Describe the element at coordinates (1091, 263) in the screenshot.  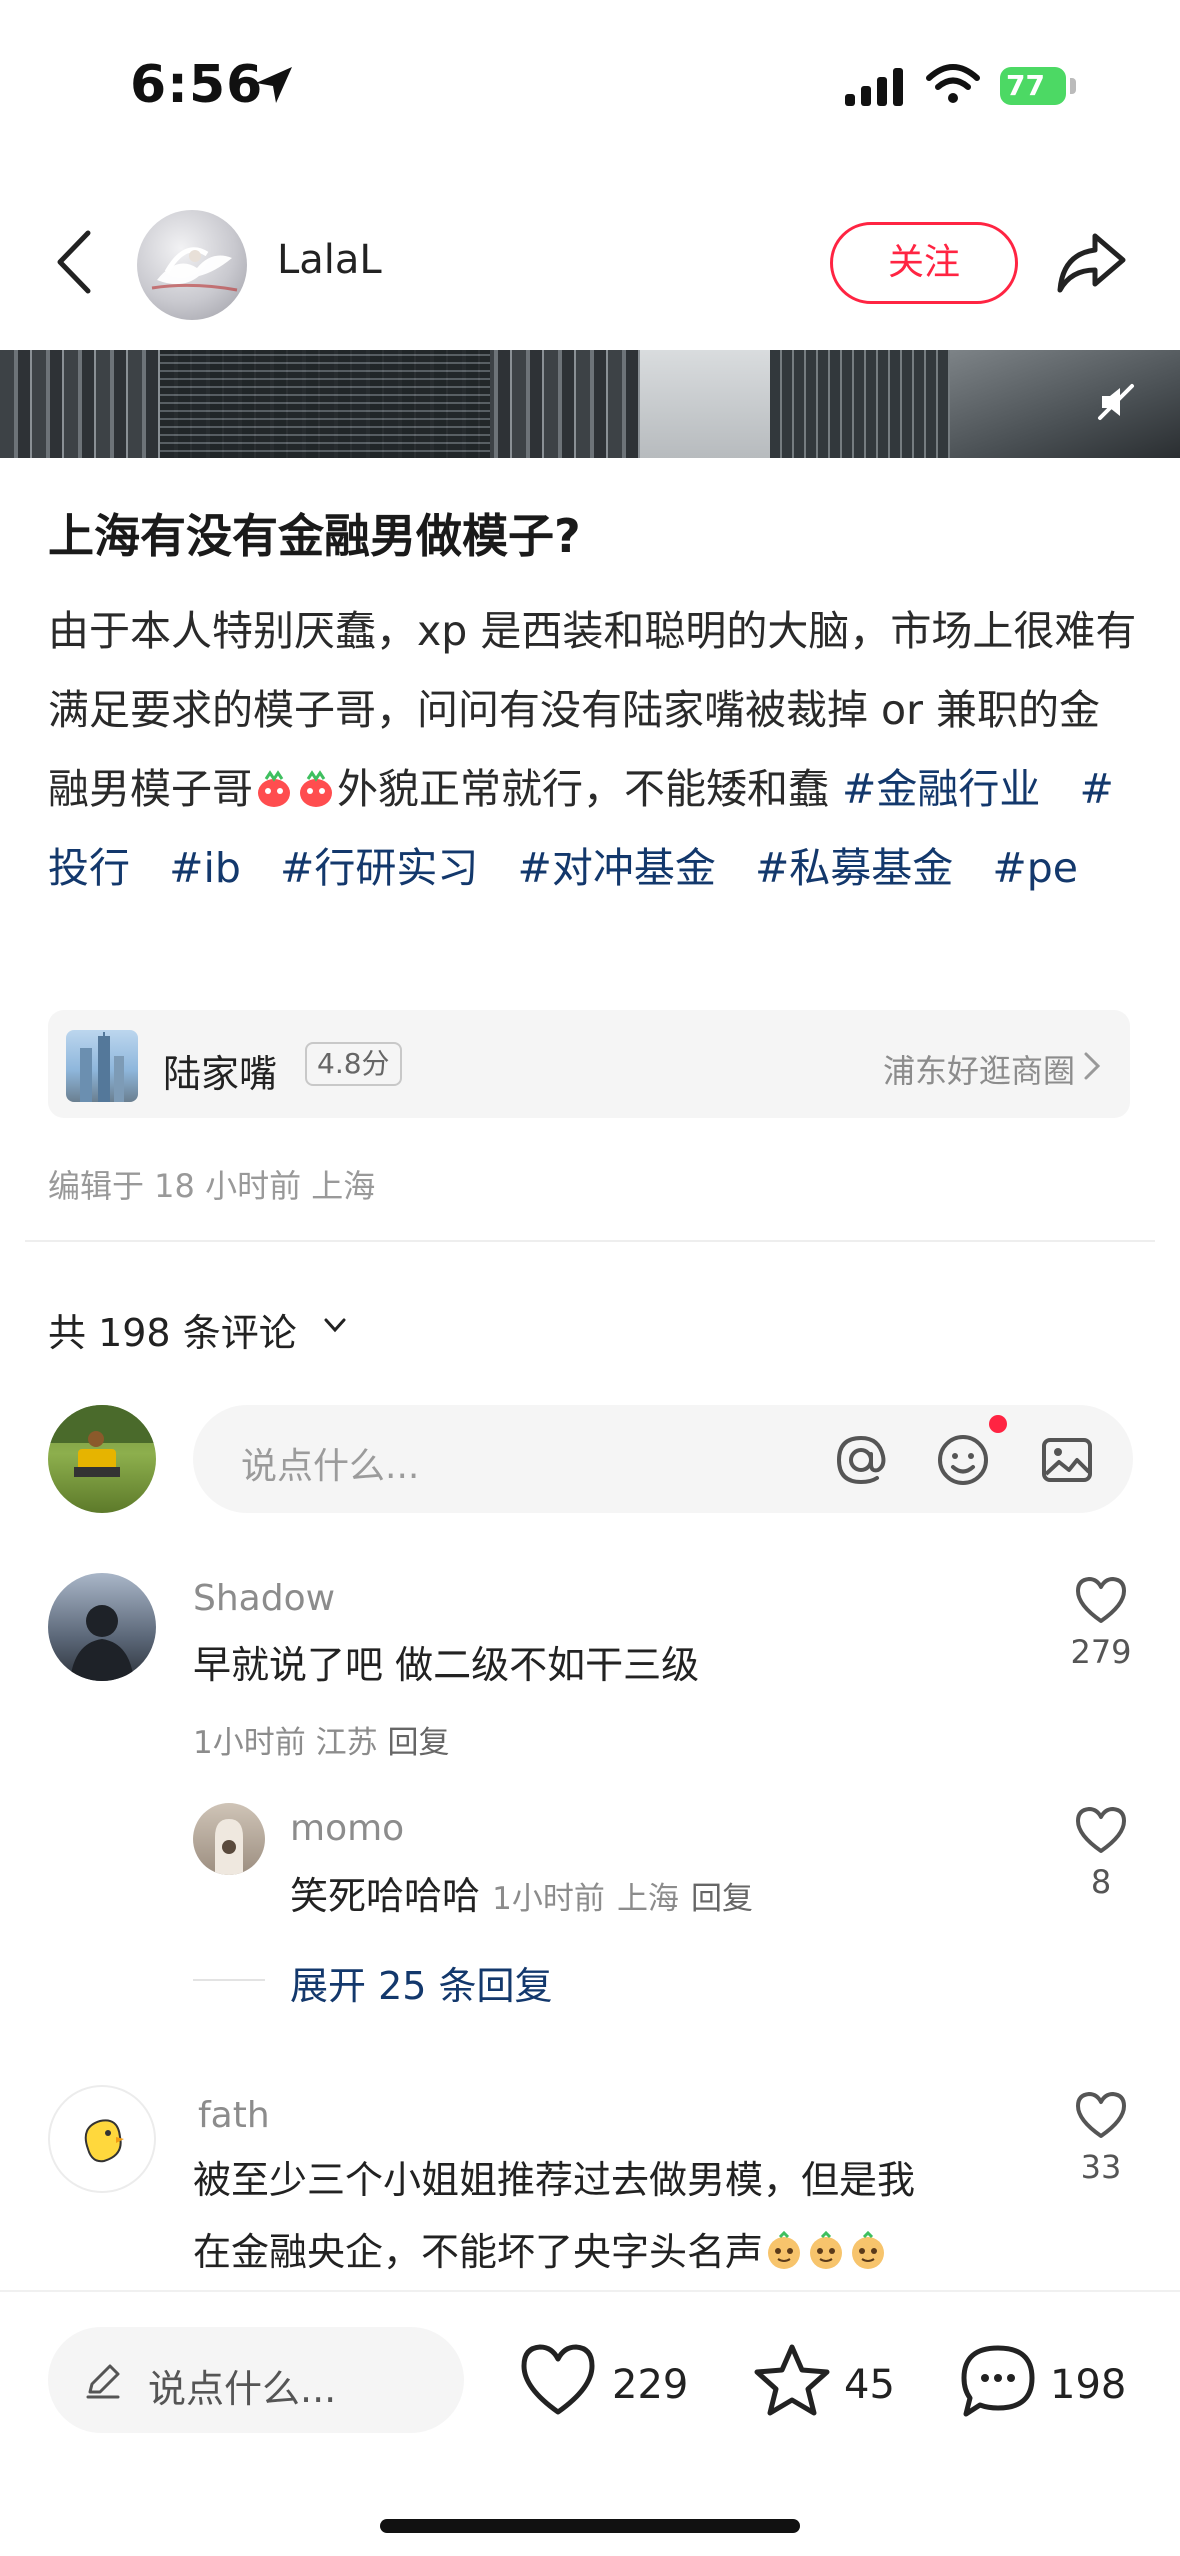
I see `share-icon` at that location.